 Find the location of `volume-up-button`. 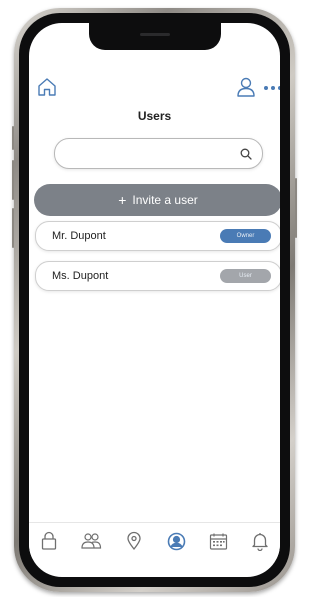

volume-up-button is located at coordinates (13, 180).